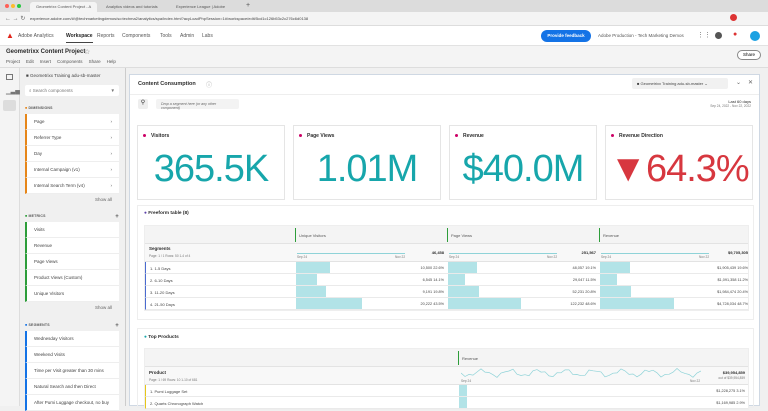 The image size is (768, 411). What do you see at coordinates (187, 36) in the screenshot?
I see `nav-admin: Admin` at bounding box center [187, 36].